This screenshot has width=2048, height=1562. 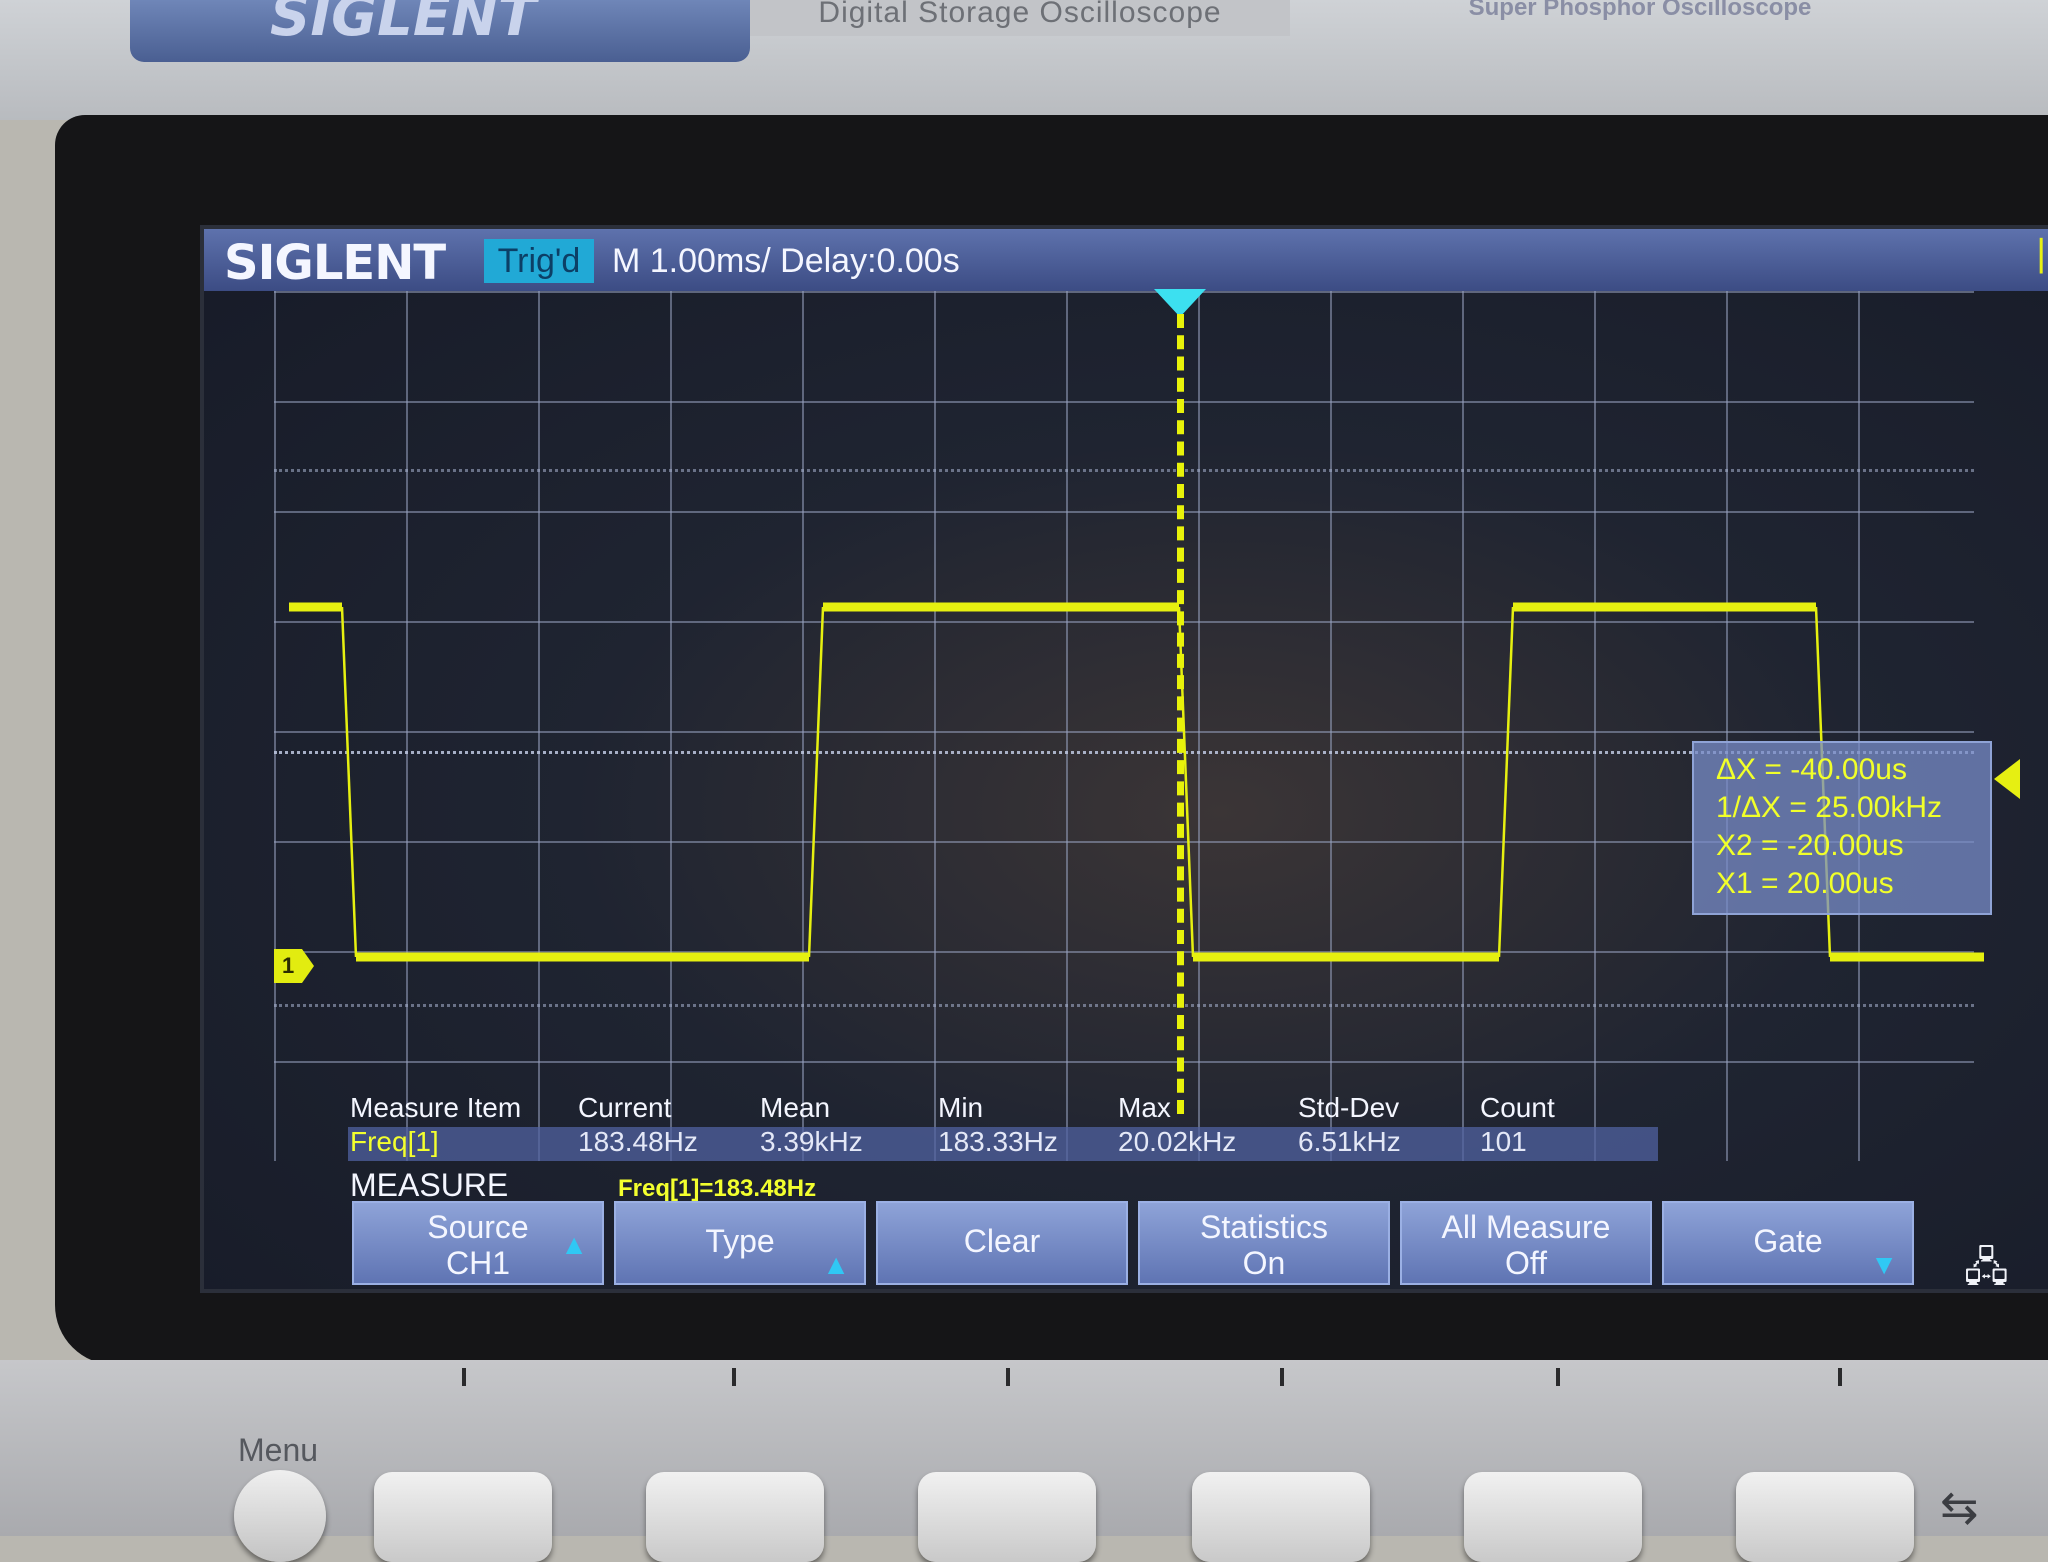 What do you see at coordinates (998, 1125) in the screenshot?
I see `measure-col-min: Min 183.33Hz` at bounding box center [998, 1125].